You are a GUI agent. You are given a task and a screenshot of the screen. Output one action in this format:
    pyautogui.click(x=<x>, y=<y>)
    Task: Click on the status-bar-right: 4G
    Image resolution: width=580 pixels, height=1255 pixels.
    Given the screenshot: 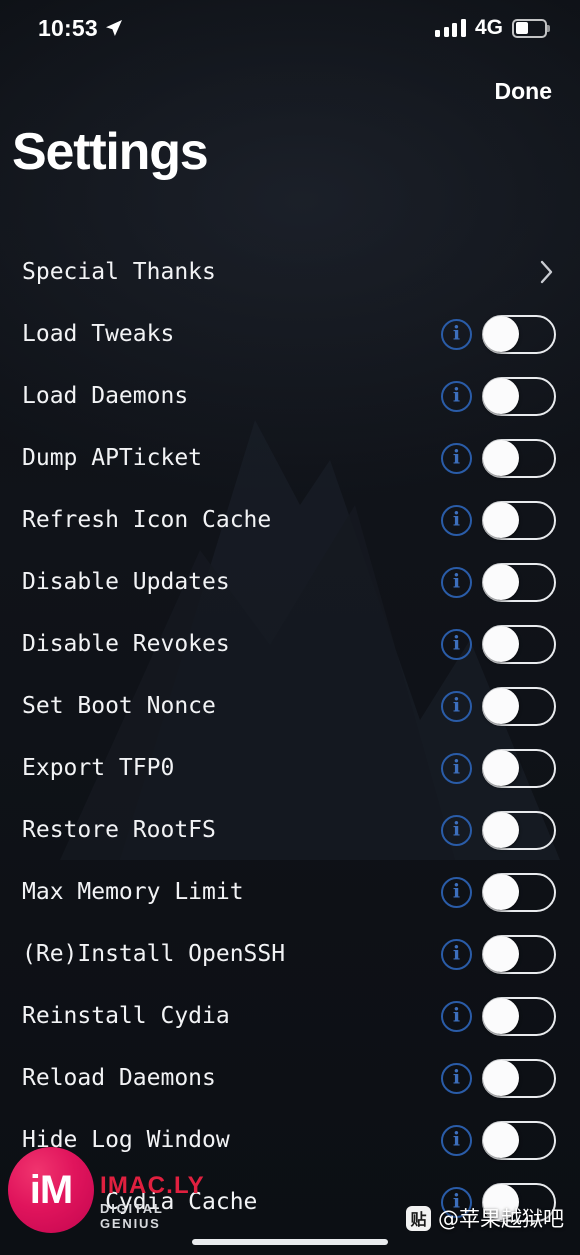 What is the action you would take?
    pyautogui.click(x=492, y=28)
    